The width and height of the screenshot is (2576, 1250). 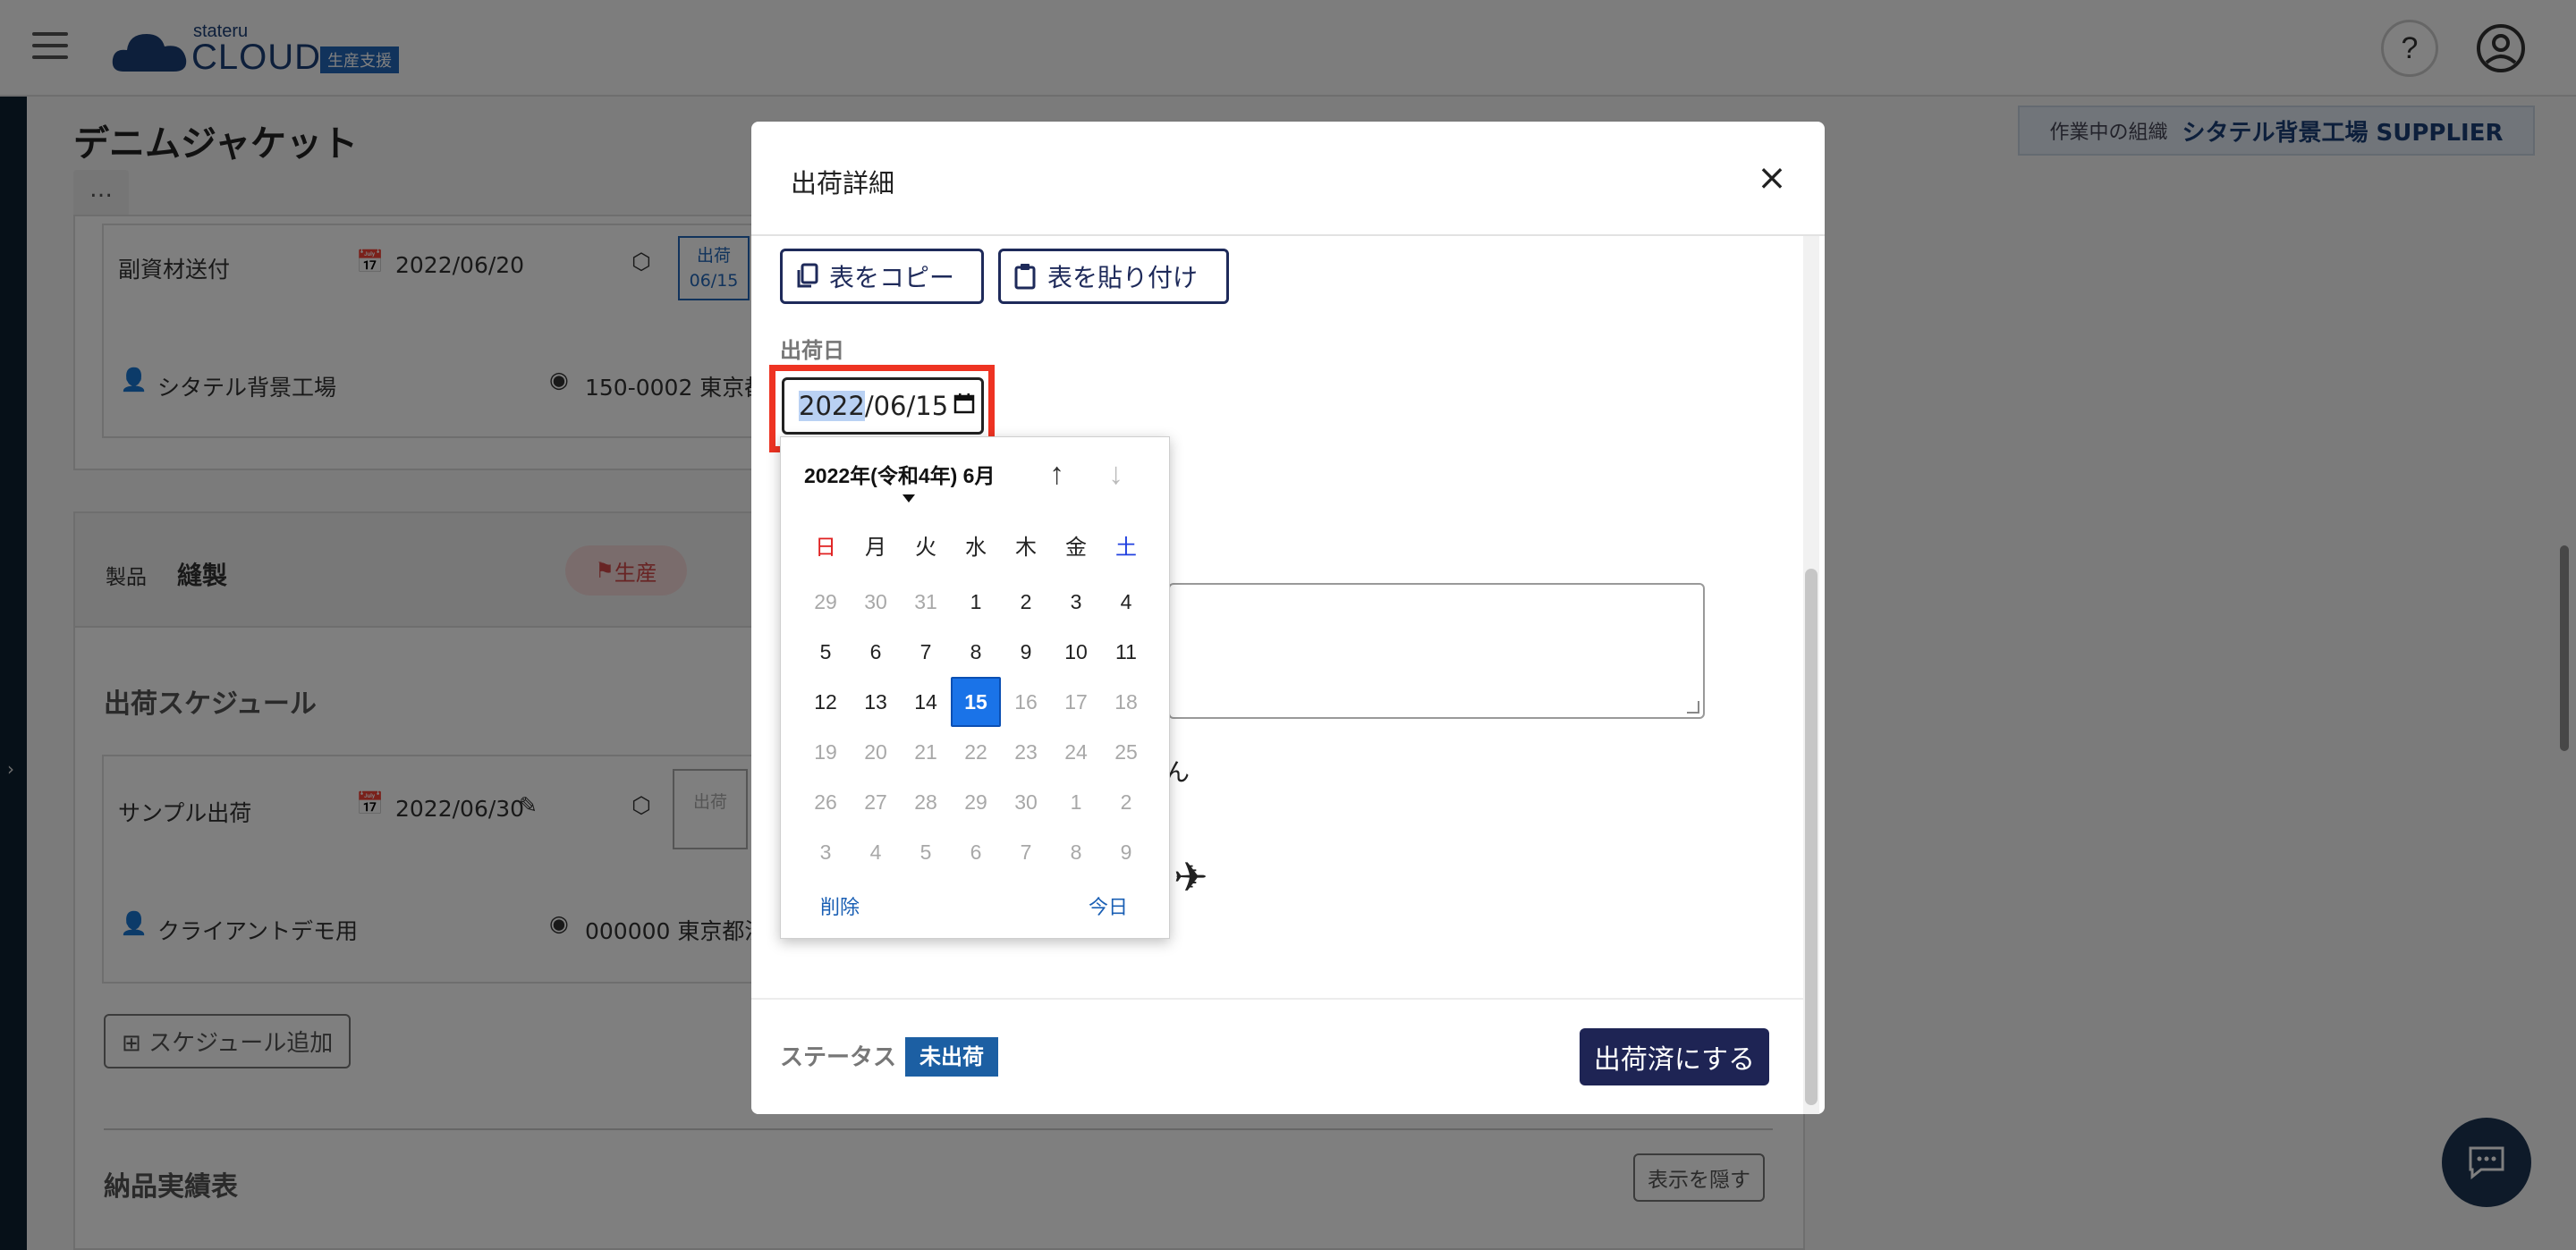 I want to click on calendar-day: 31, so click(x=926, y=602).